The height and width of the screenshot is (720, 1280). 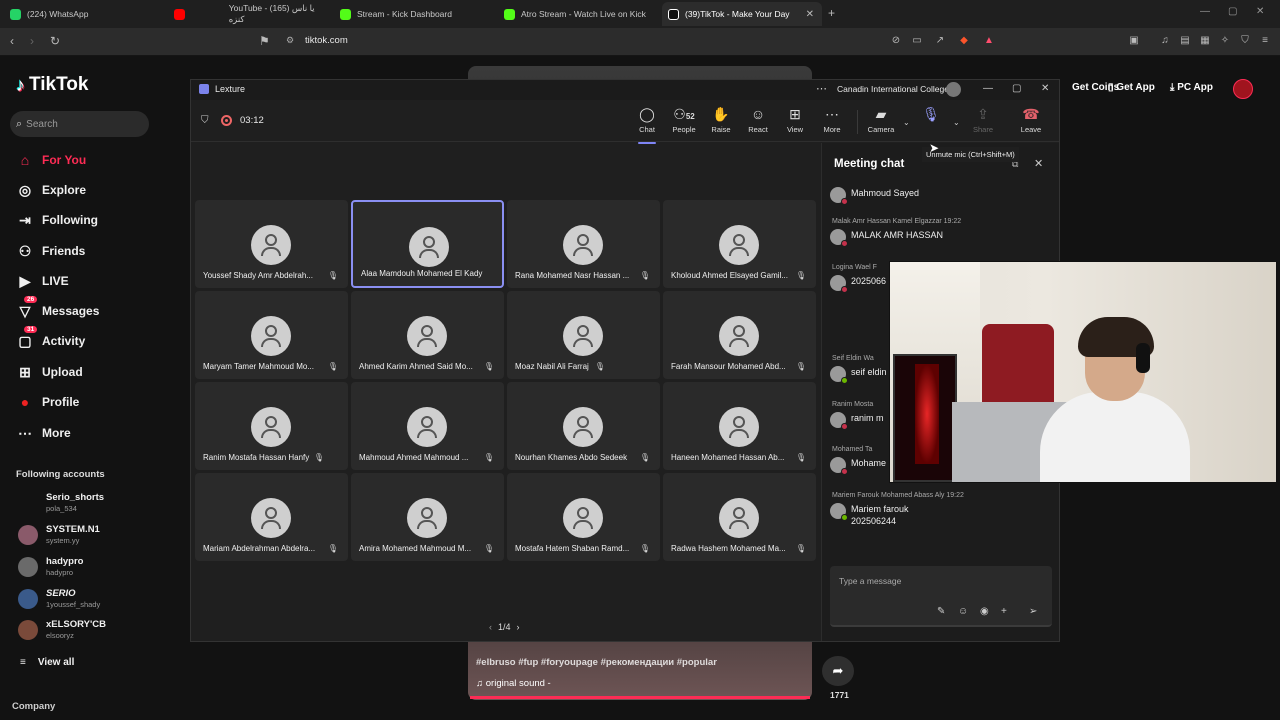 I want to click on nav-more: ⋯ More, so click(x=43, y=433).